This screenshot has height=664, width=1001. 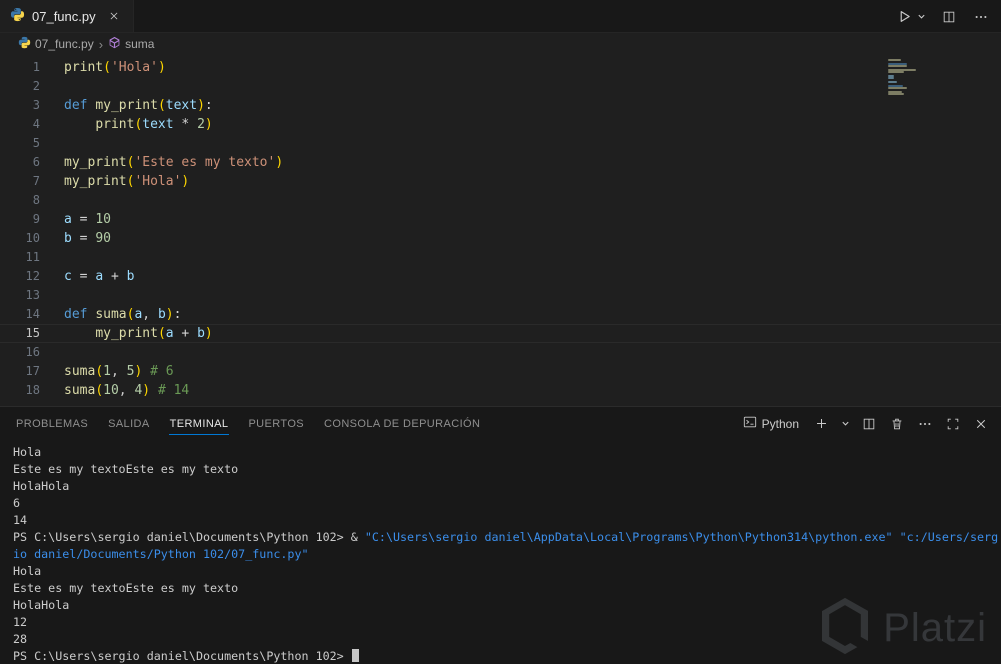 I want to click on kill-terminal-icon, so click(x=897, y=424).